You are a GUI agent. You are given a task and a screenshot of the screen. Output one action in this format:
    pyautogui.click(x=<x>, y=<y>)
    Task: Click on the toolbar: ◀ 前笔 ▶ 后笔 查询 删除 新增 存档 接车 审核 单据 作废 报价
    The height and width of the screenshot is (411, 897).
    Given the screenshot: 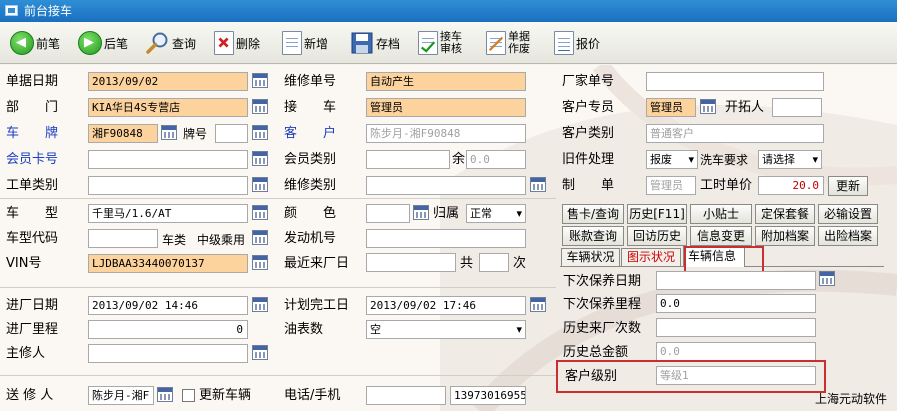 What is the action you would take?
    pyautogui.click(x=448, y=43)
    